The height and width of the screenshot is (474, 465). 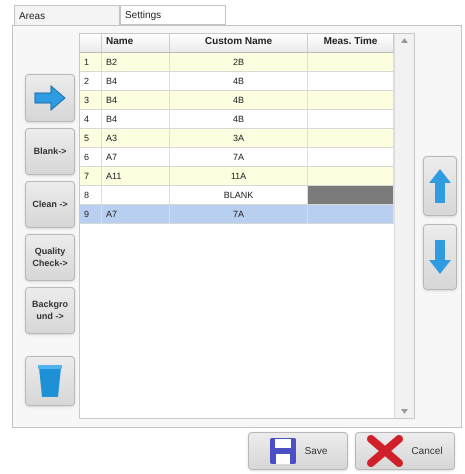 What do you see at coordinates (239, 43) in the screenshot?
I see `column-header: Custom Name` at bounding box center [239, 43].